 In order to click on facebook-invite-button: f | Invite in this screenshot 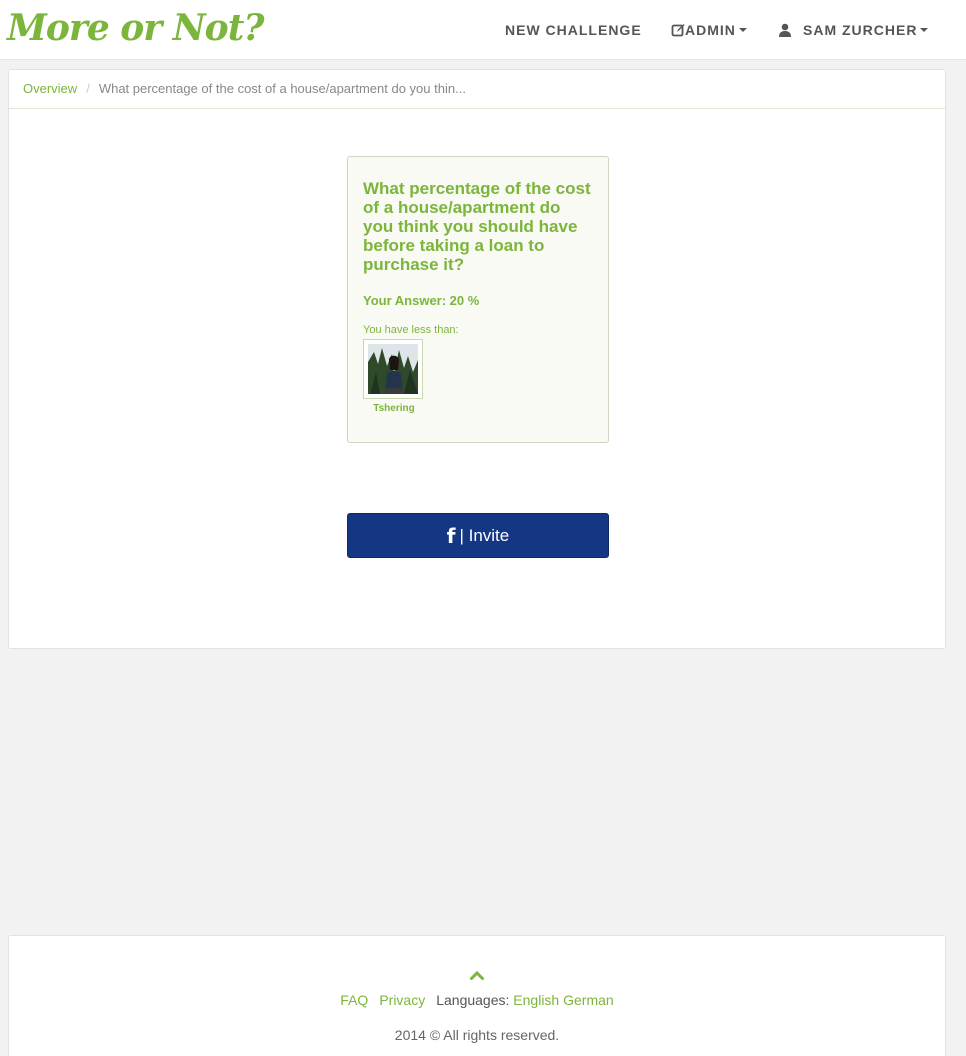, I will do `click(478, 535)`.